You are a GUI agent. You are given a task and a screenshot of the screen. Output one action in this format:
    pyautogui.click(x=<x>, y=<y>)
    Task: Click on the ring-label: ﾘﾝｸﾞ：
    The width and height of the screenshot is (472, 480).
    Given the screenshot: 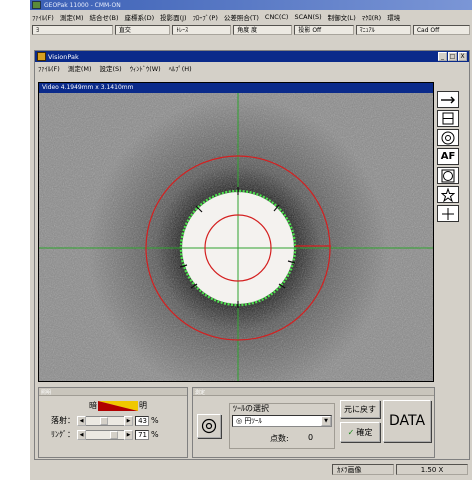 What is the action you would take?
    pyautogui.click(x=63, y=434)
    